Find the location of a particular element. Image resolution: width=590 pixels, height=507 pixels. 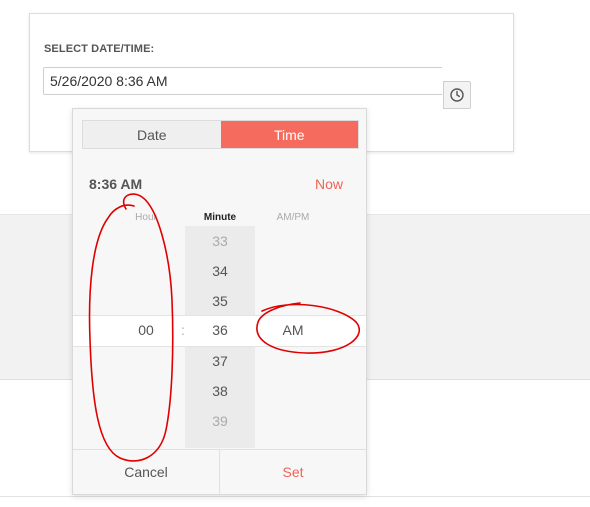

ampm-selected: AM is located at coordinates (293, 330).